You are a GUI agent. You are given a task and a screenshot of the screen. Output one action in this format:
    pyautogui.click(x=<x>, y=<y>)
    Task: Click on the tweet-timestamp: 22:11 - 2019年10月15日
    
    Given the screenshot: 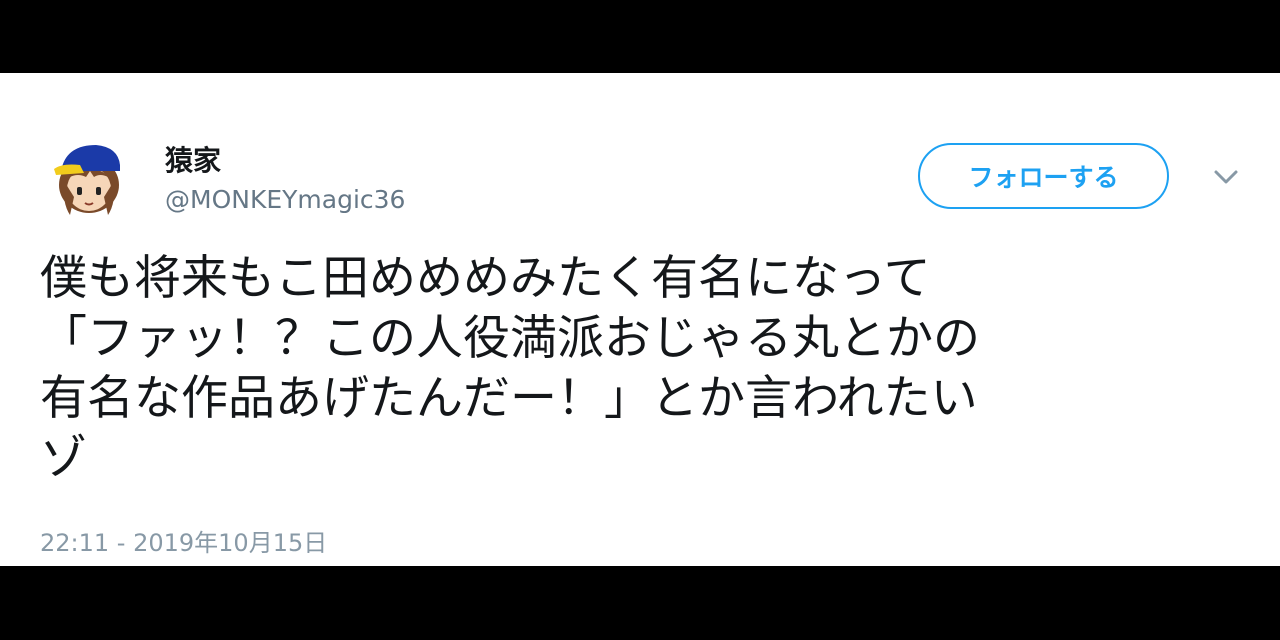 What is the action you would take?
    pyautogui.click(x=183, y=540)
    